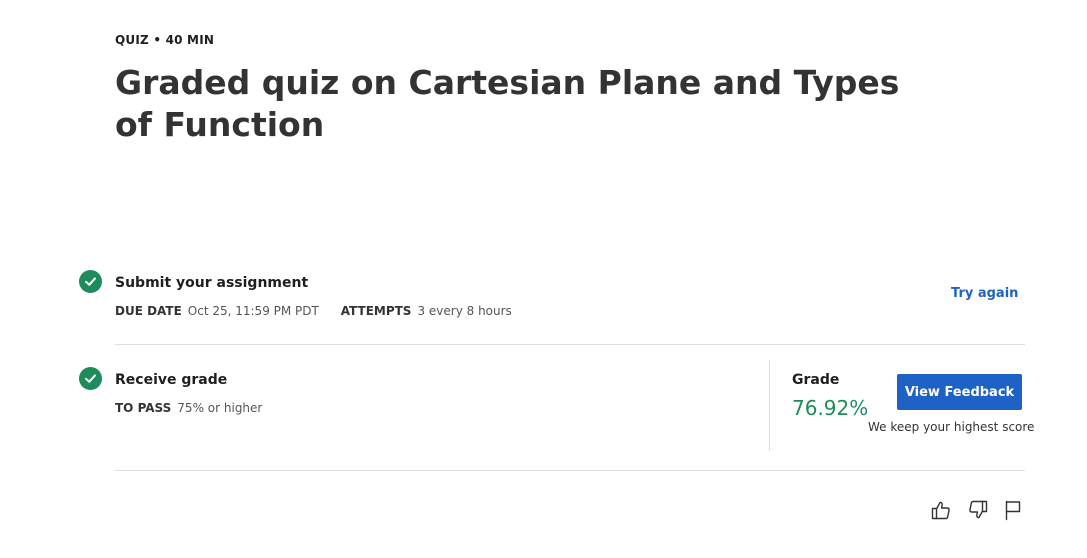  What do you see at coordinates (816, 380) in the screenshot?
I see `grade-label: Grade` at bounding box center [816, 380].